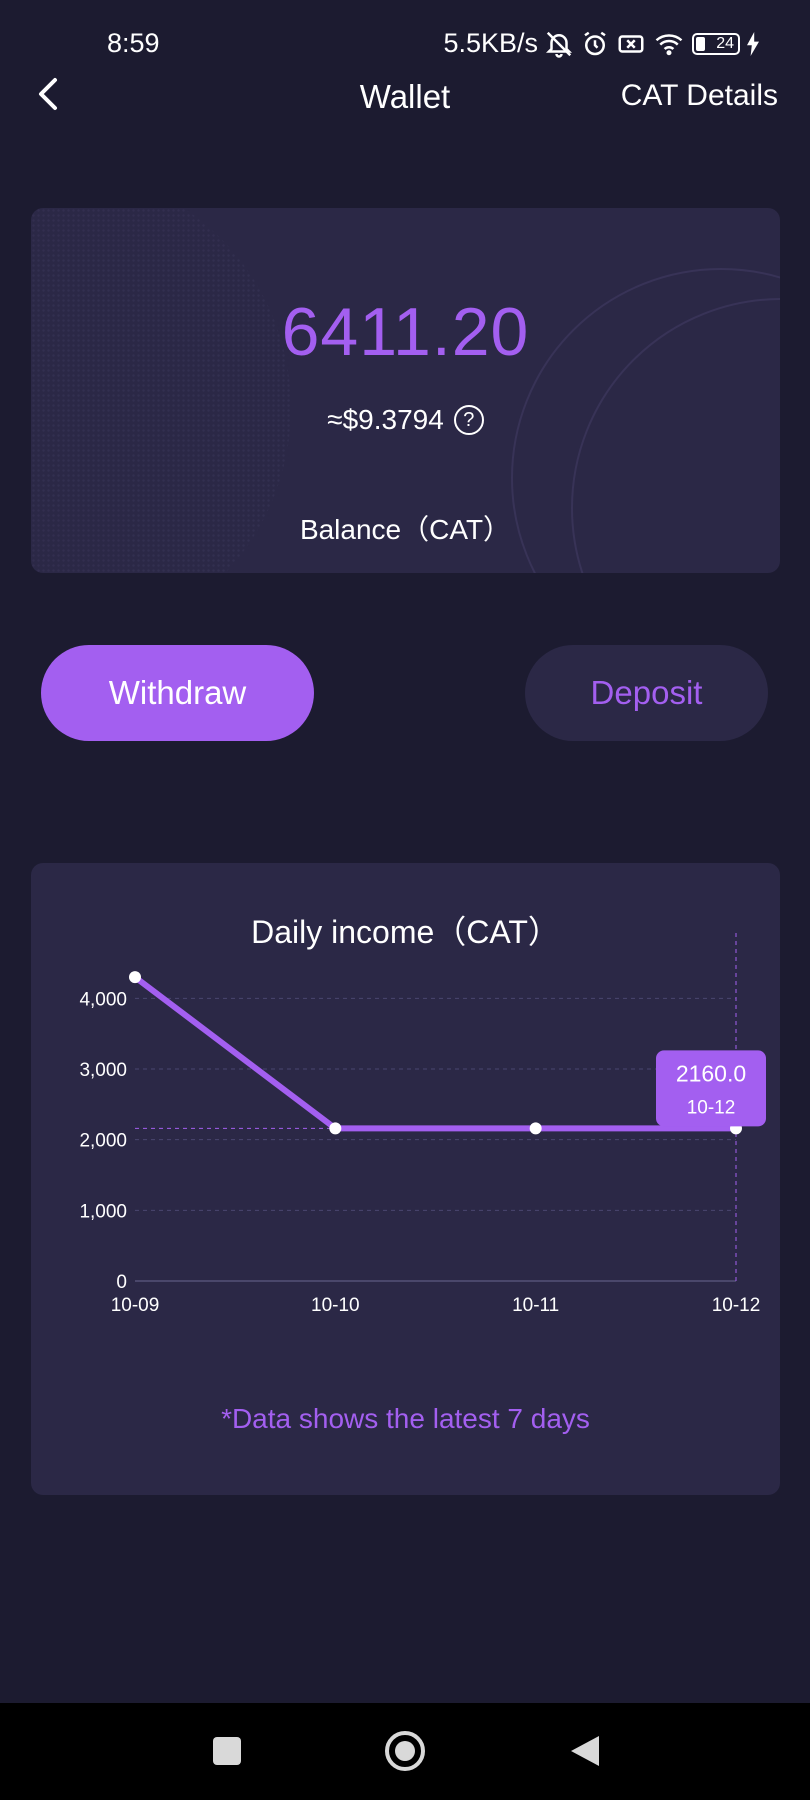 The image size is (810, 1800). I want to click on sim-blocked-icon, so click(631, 44).